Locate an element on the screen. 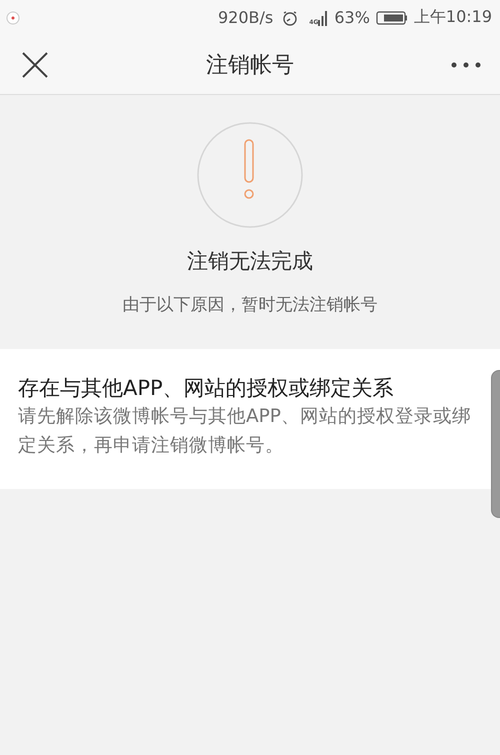 Image resolution: width=500 pixels, height=755 pixels. warning-icon is located at coordinates (250, 175).